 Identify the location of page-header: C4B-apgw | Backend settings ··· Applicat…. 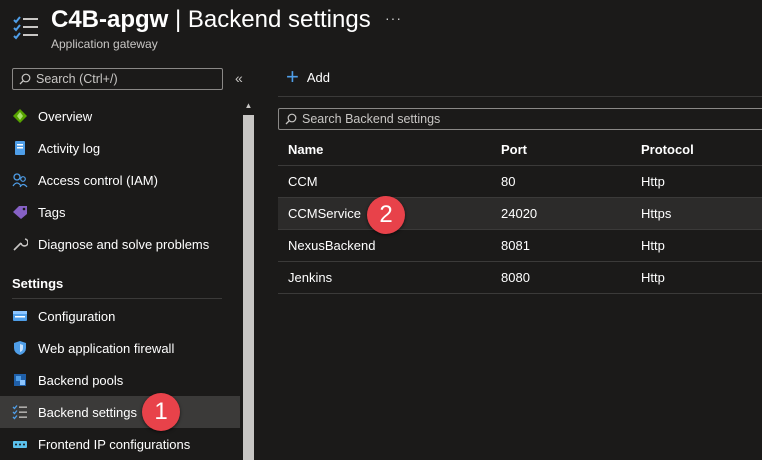
(381, 30).